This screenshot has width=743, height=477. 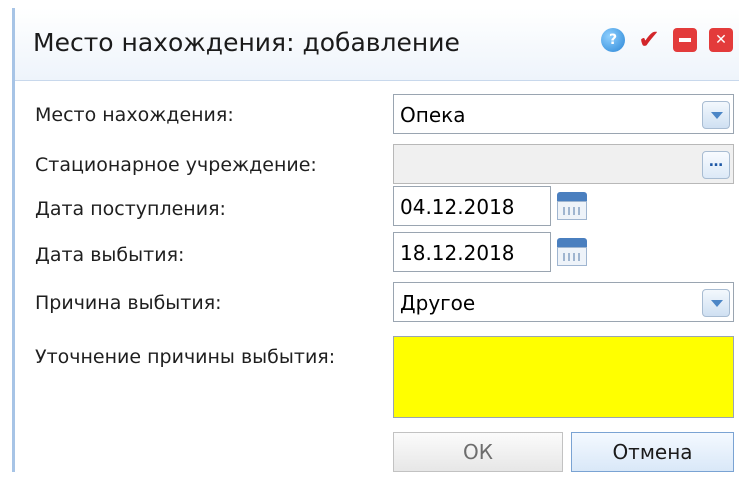 What do you see at coordinates (134, 115) in the screenshot?
I see `location-label: Место нахождения:` at bounding box center [134, 115].